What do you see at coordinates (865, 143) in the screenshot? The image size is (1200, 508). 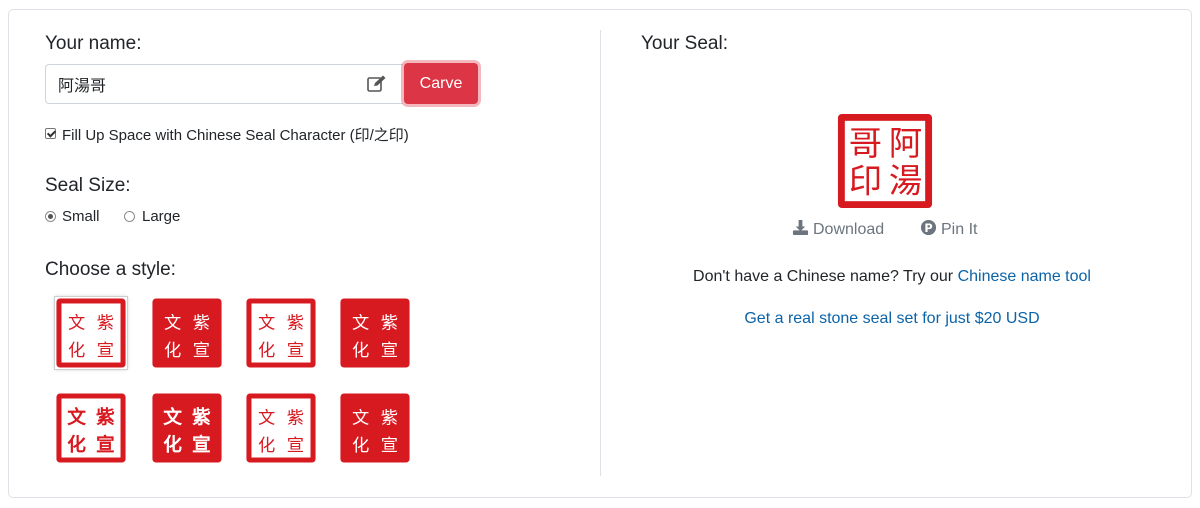 I see `seal-char-3: 哥` at bounding box center [865, 143].